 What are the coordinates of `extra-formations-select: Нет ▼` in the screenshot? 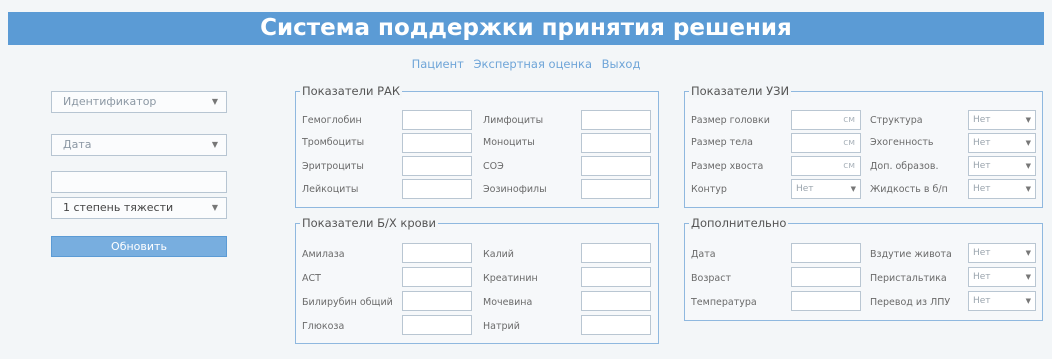 It's located at (1002, 166).